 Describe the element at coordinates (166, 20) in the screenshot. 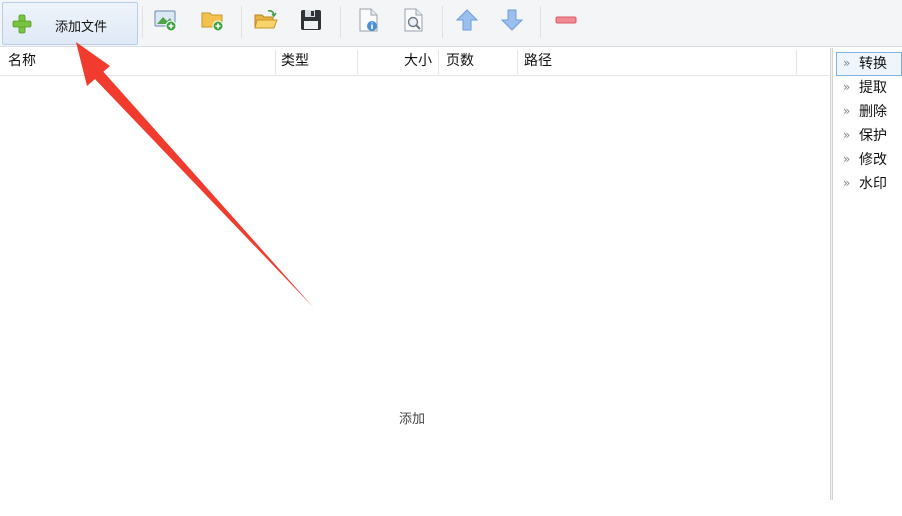

I see `add-image-icon` at that location.